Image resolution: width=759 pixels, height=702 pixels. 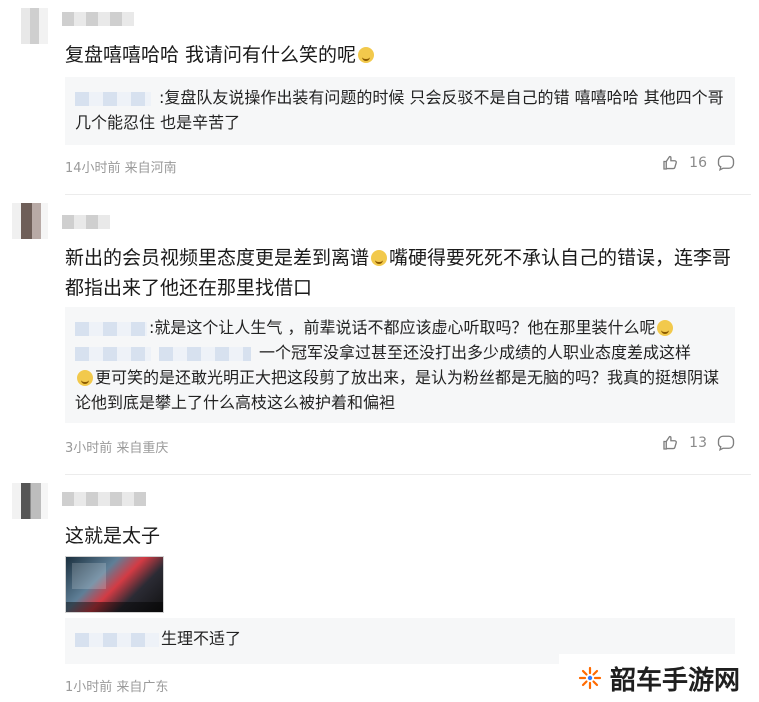 What do you see at coordinates (475, 352) in the screenshot?
I see `reply-text-part-2: 一个冠军没拿过甚至还没打出多少成绩的人职业态度差成这样` at bounding box center [475, 352].